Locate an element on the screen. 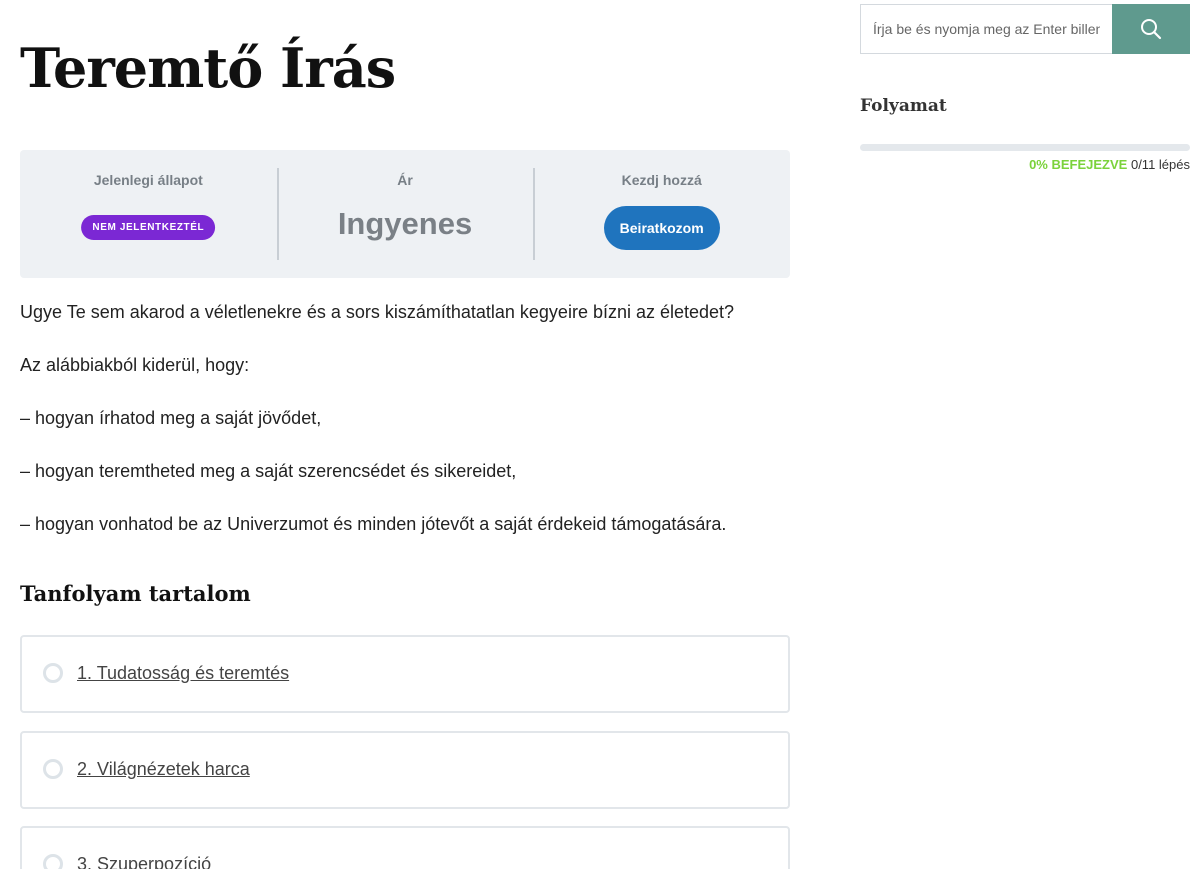  description-paragraph: – hogyan írhatod meg a saját jövődet, is located at coordinates (171, 418).